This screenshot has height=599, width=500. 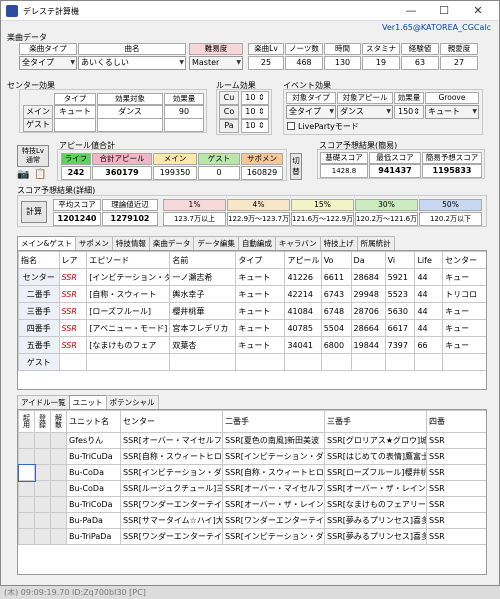 I want to click on member-column-header: エピソード, so click(x=128, y=260).